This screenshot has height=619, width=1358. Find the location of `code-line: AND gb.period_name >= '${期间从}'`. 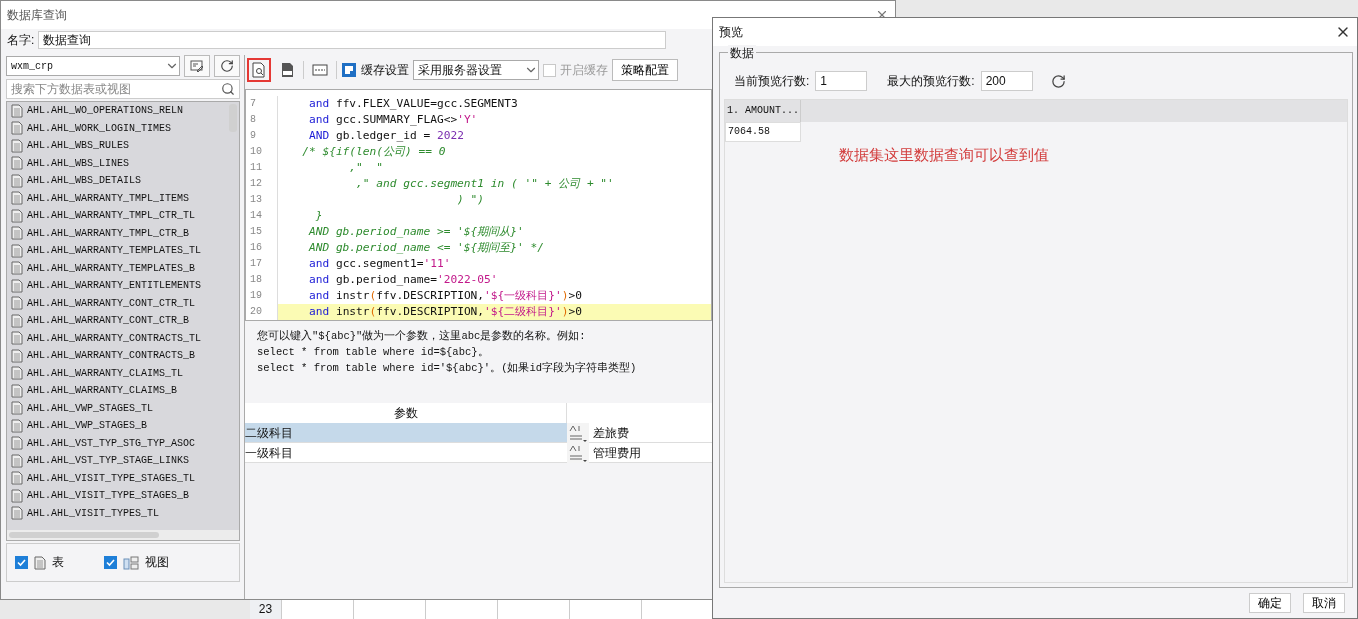

code-line: AND gb.period_name >= '${期间从}' is located at coordinates (416, 232).